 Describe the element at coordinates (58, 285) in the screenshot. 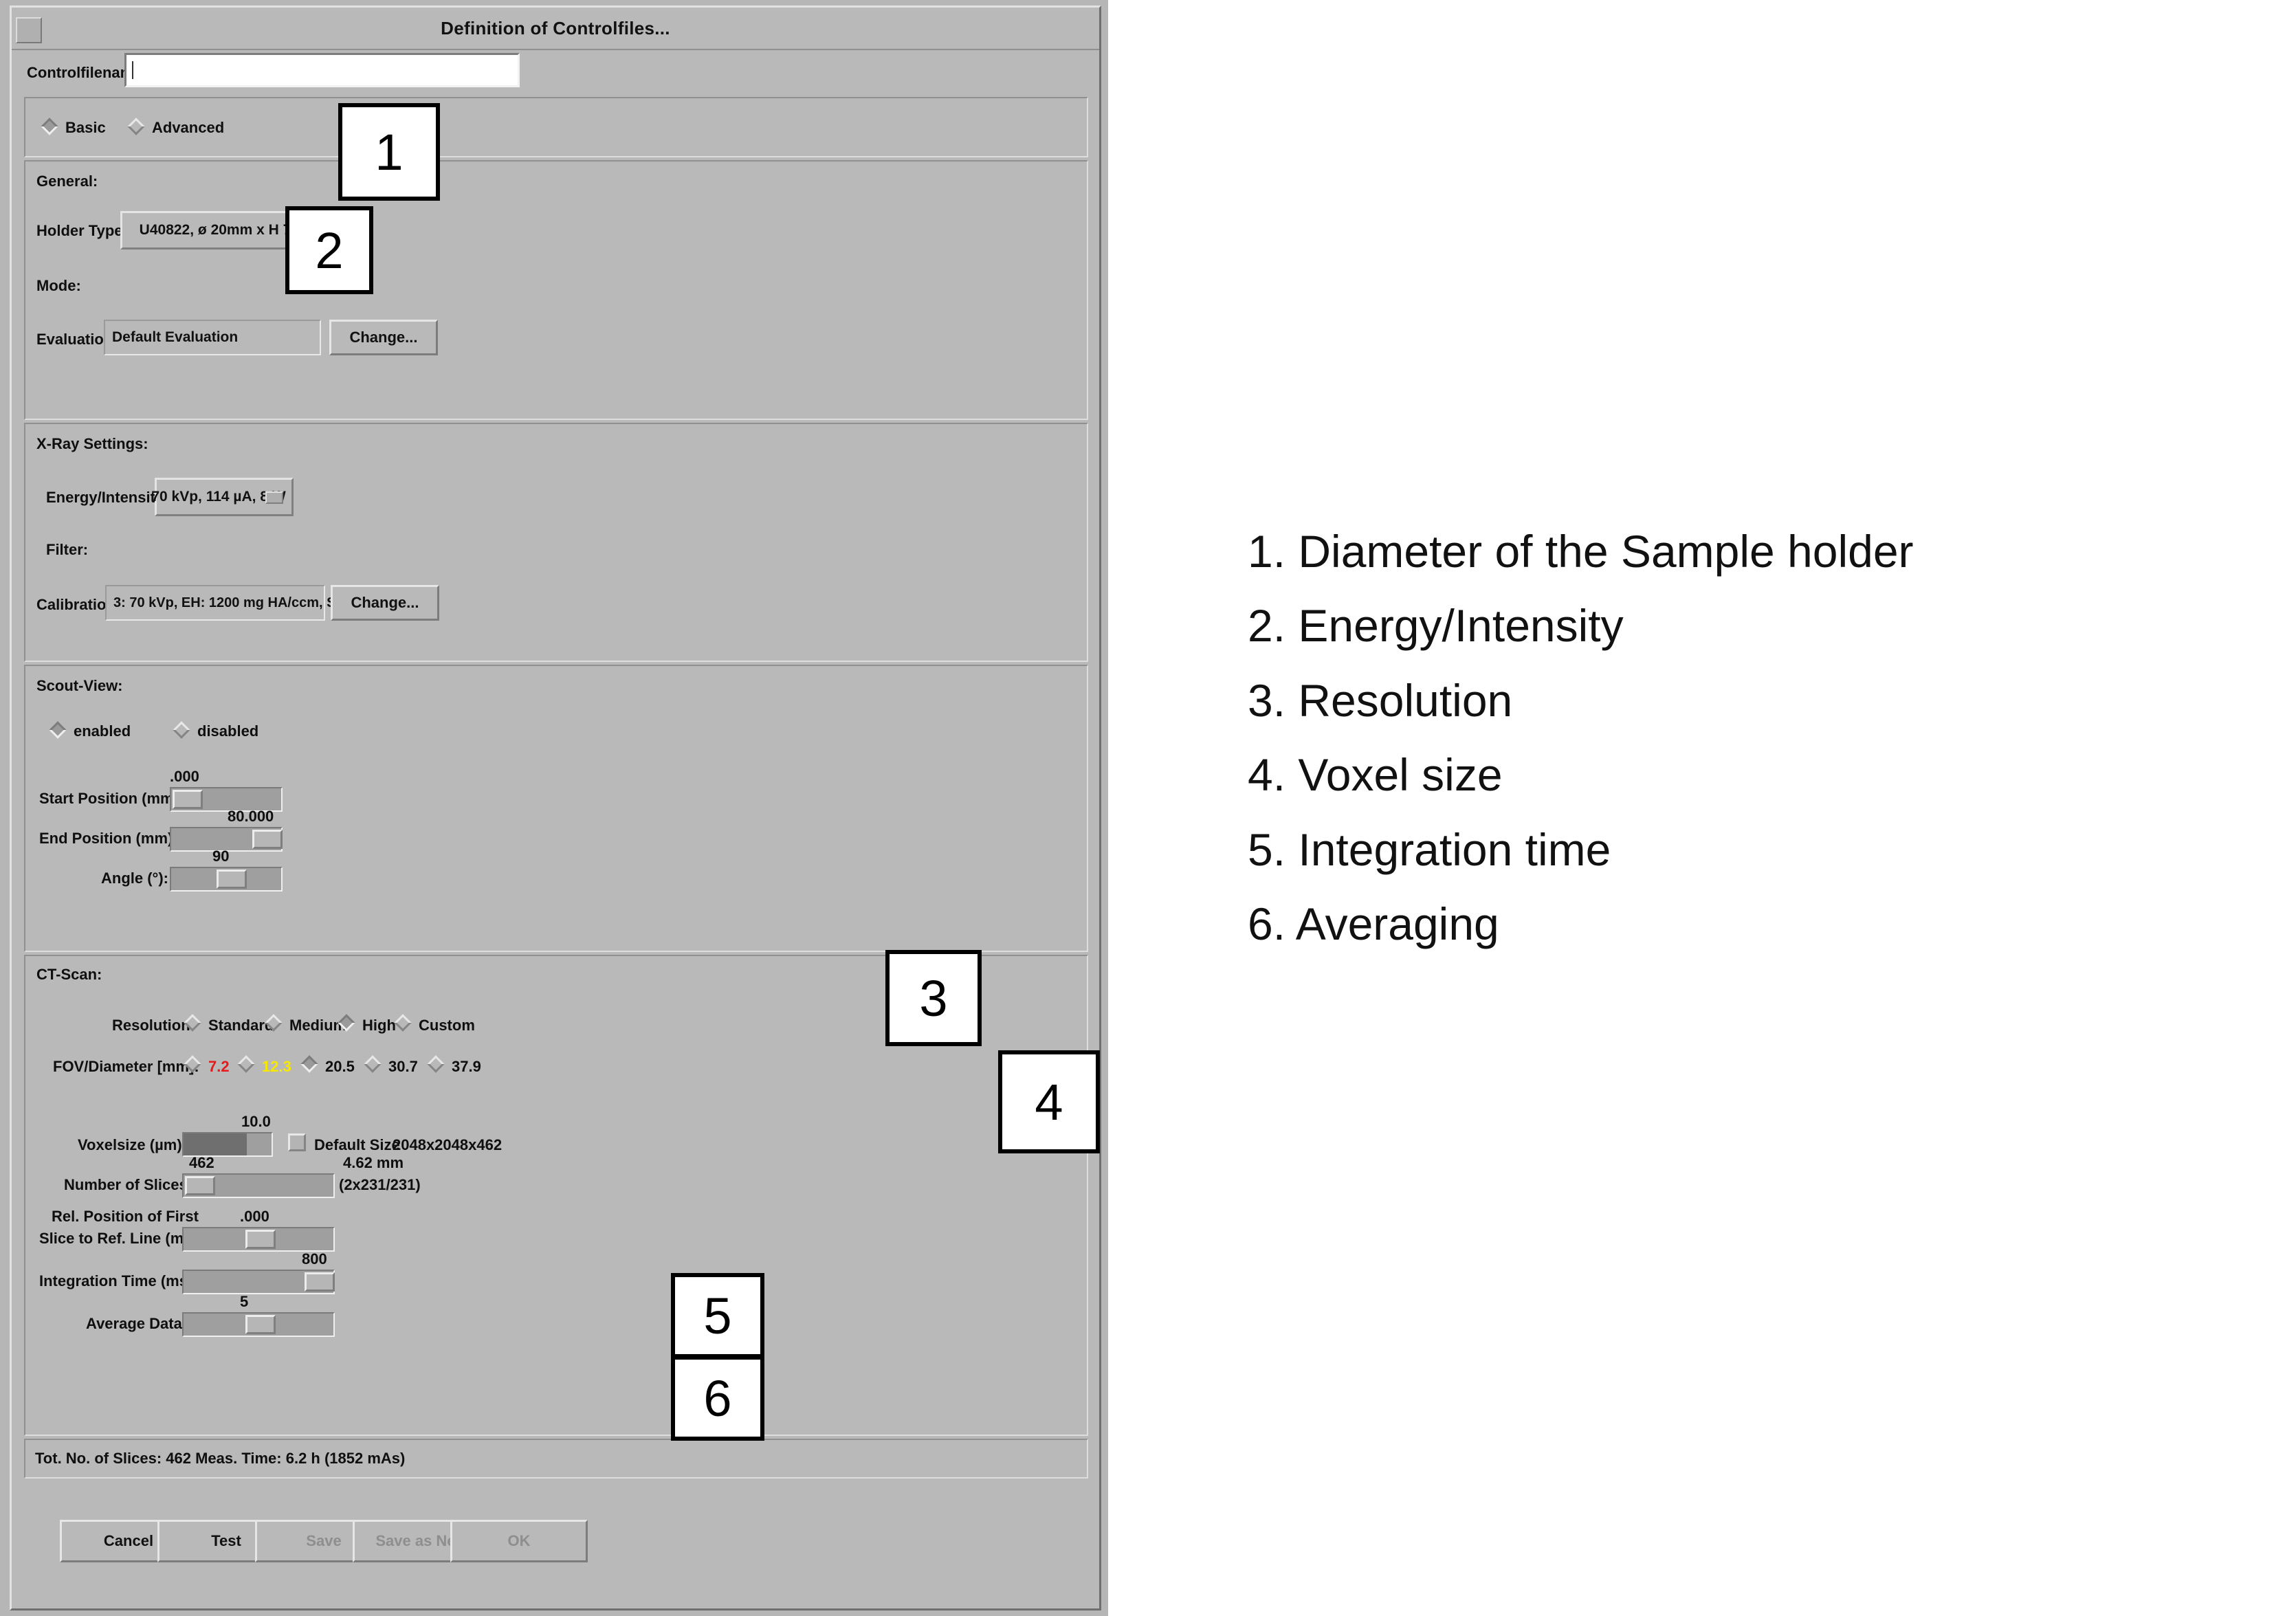

I see `mode-group-label: Mode:` at that location.